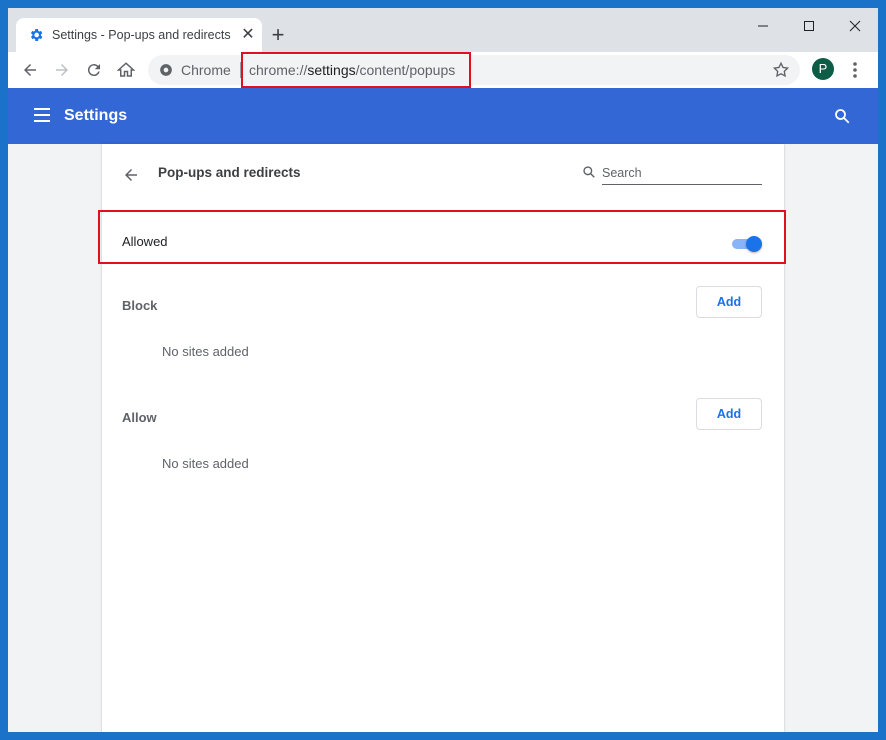  I want to click on close-icon, so click(855, 26).